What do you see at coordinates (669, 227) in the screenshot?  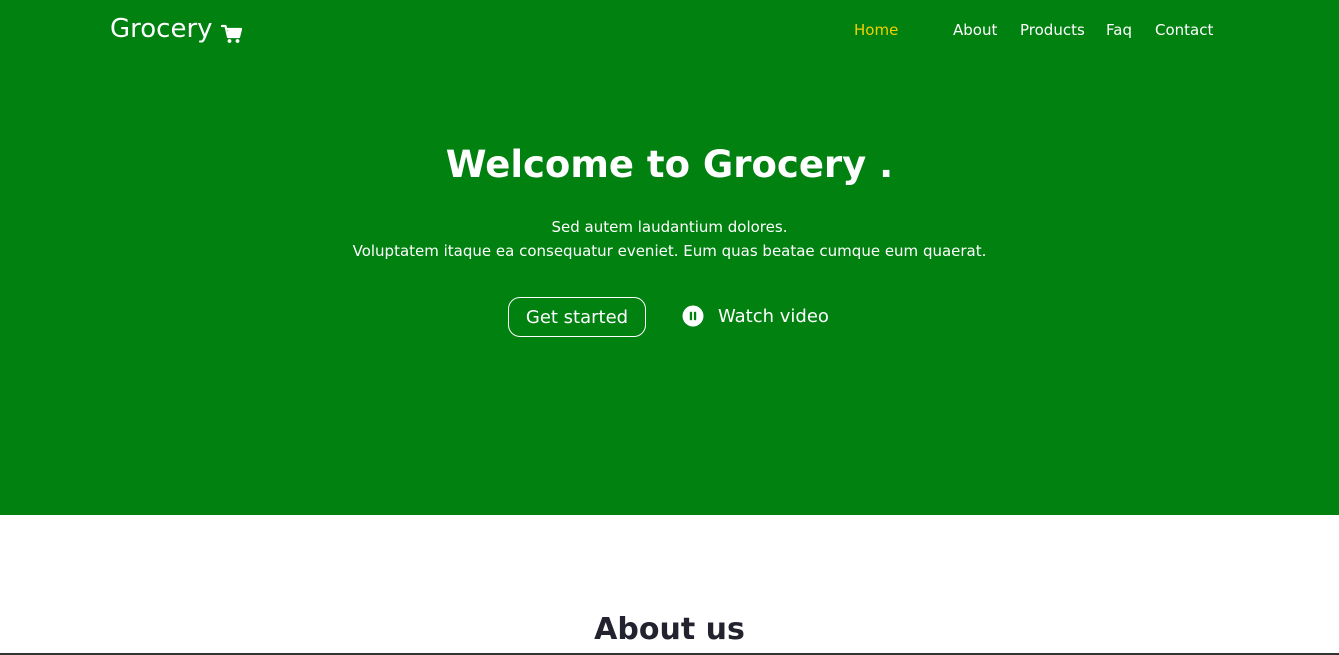 I see `hero-subtitle-line-1: Sed autem laudantium dolores.` at bounding box center [669, 227].